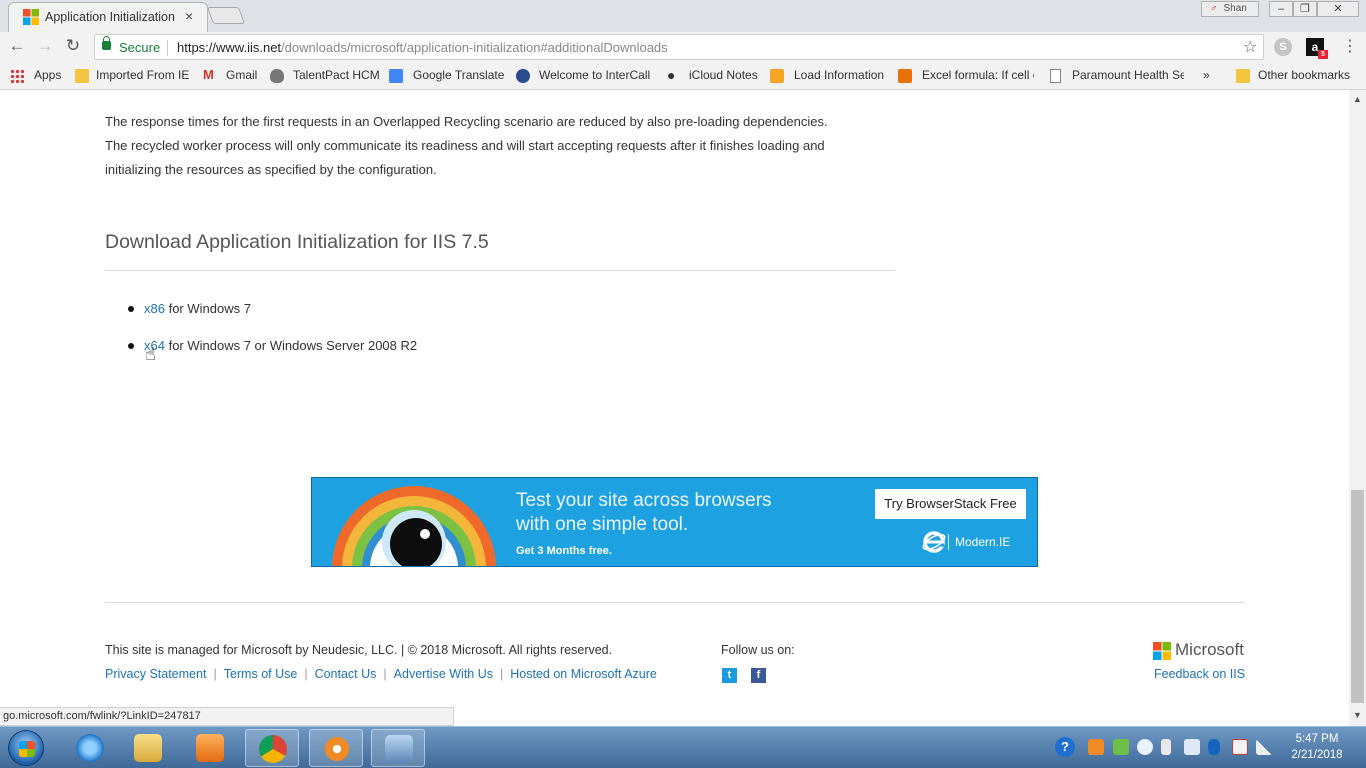 This screenshot has height=768, width=1366. What do you see at coordinates (1317, 747) in the screenshot?
I see `taskbar-clock: 5:47 PM 2/21/2018` at bounding box center [1317, 747].